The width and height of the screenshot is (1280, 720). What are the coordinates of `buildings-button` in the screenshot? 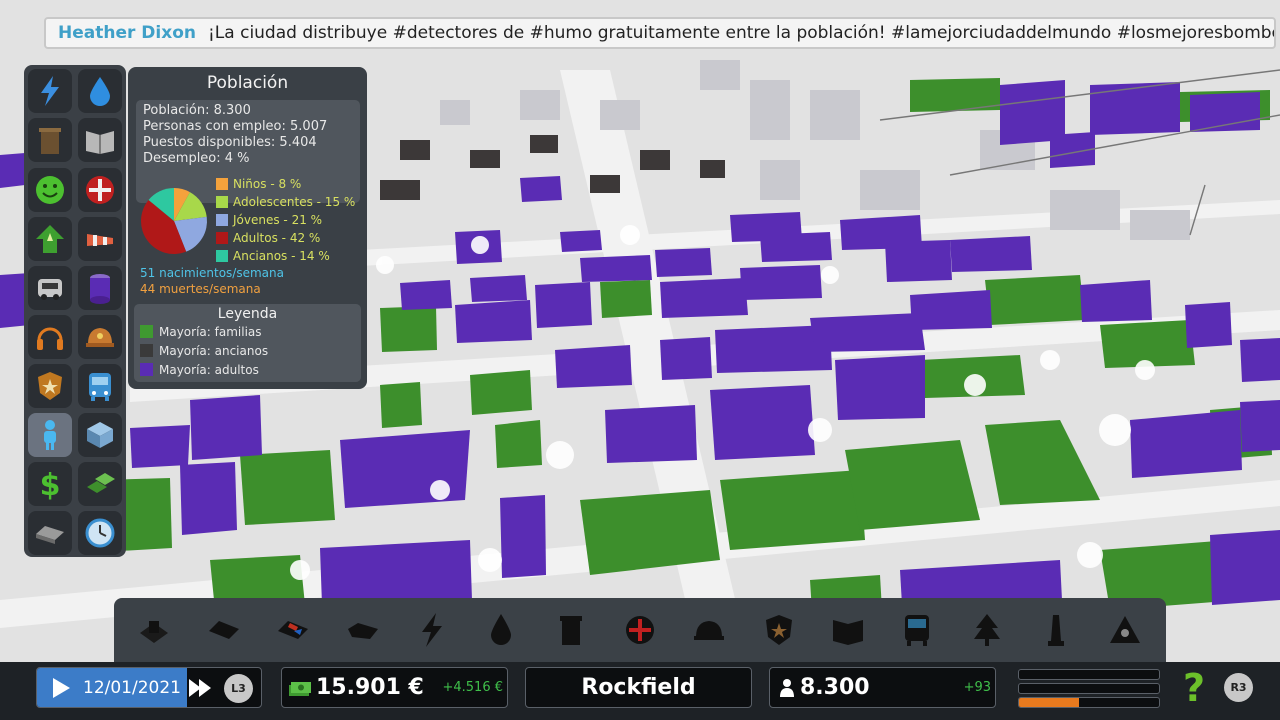 It's located at (100, 435).